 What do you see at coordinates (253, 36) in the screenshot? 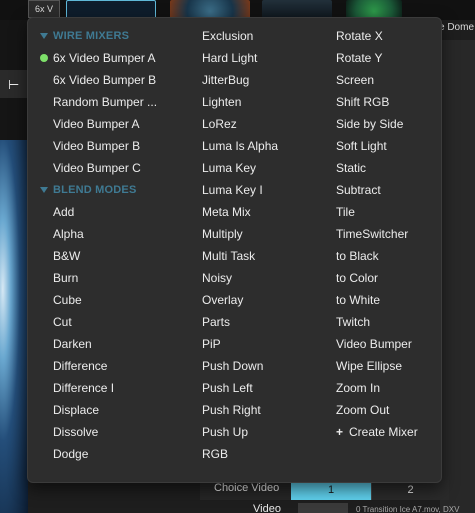
I see `menu-item-exclusion: Exclusion` at bounding box center [253, 36].